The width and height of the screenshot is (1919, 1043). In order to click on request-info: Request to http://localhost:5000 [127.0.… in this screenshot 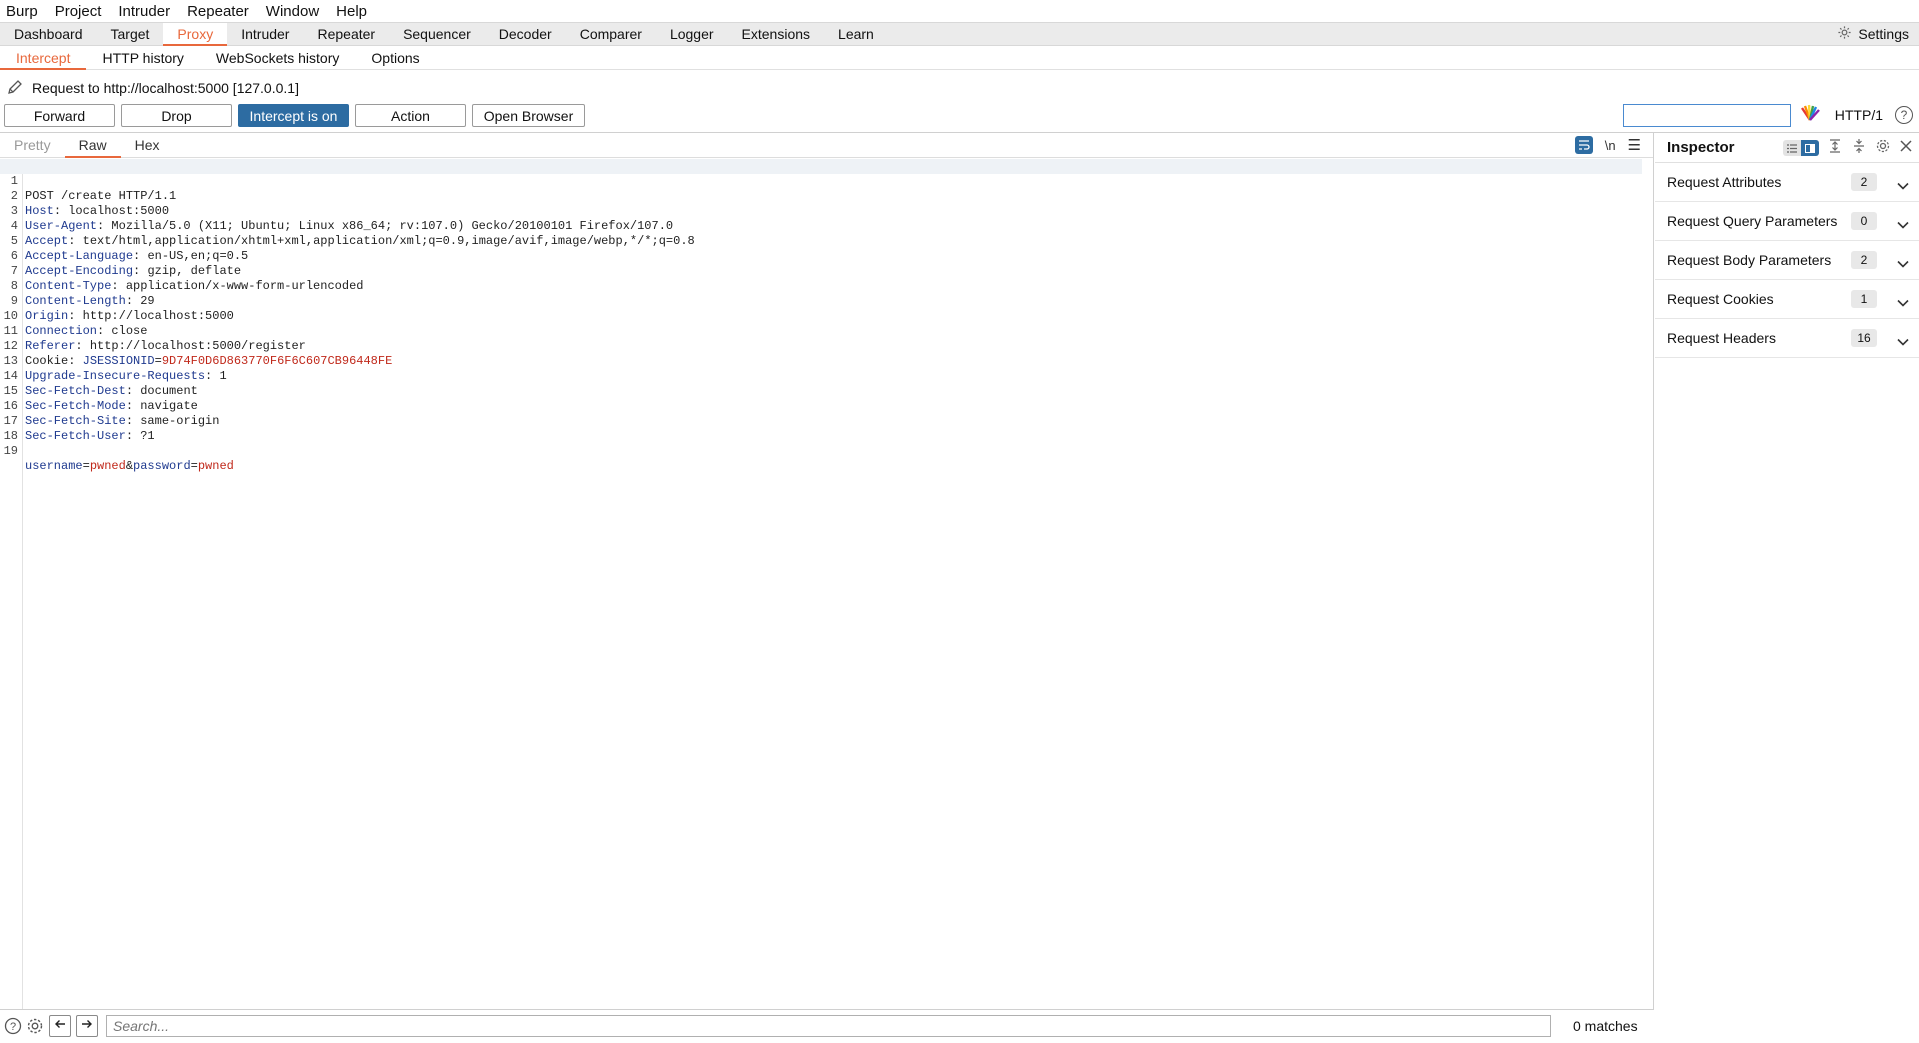, I will do `click(152, 88)`.